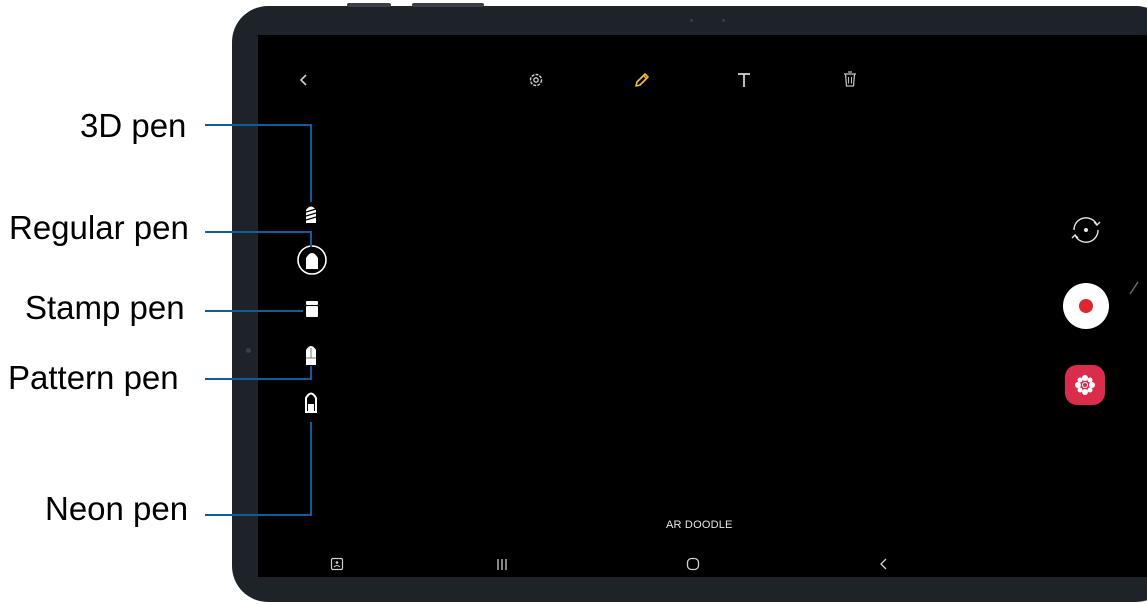 This screenshot has width=1147, height=604. What do you see at coordinates (723, 20) in the screenshot?
I see `sensor` at bounding box center [723, 20].